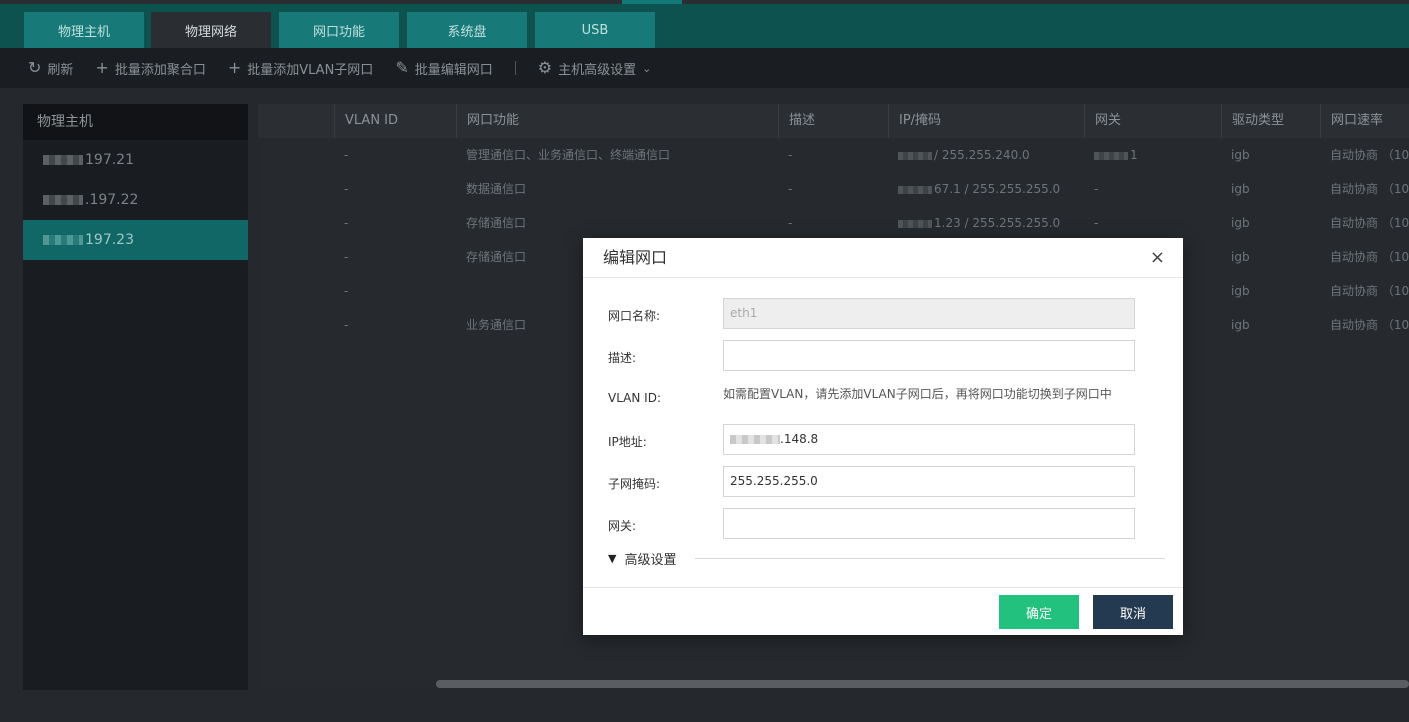 The width and height of the screenshot is (1409, 722). I want to click on cell-text: 1, so click(1134, 155).